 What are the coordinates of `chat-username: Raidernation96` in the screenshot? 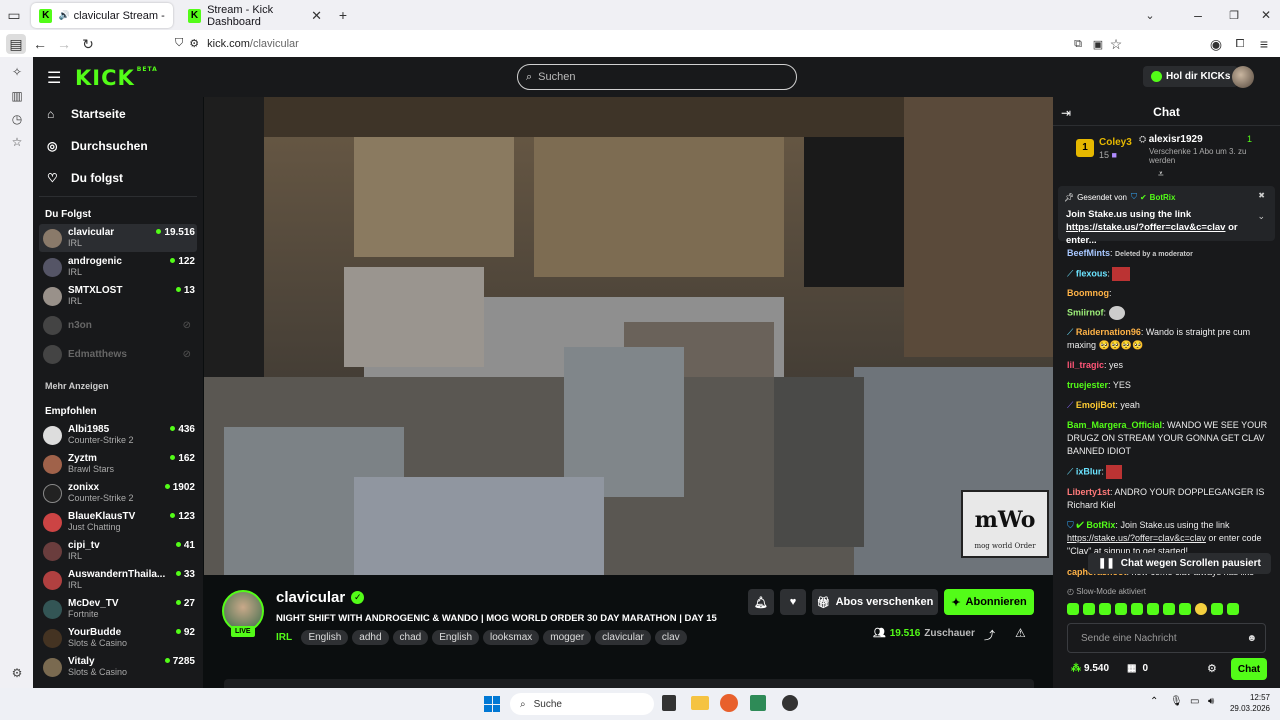 It's located at (1108, 332).